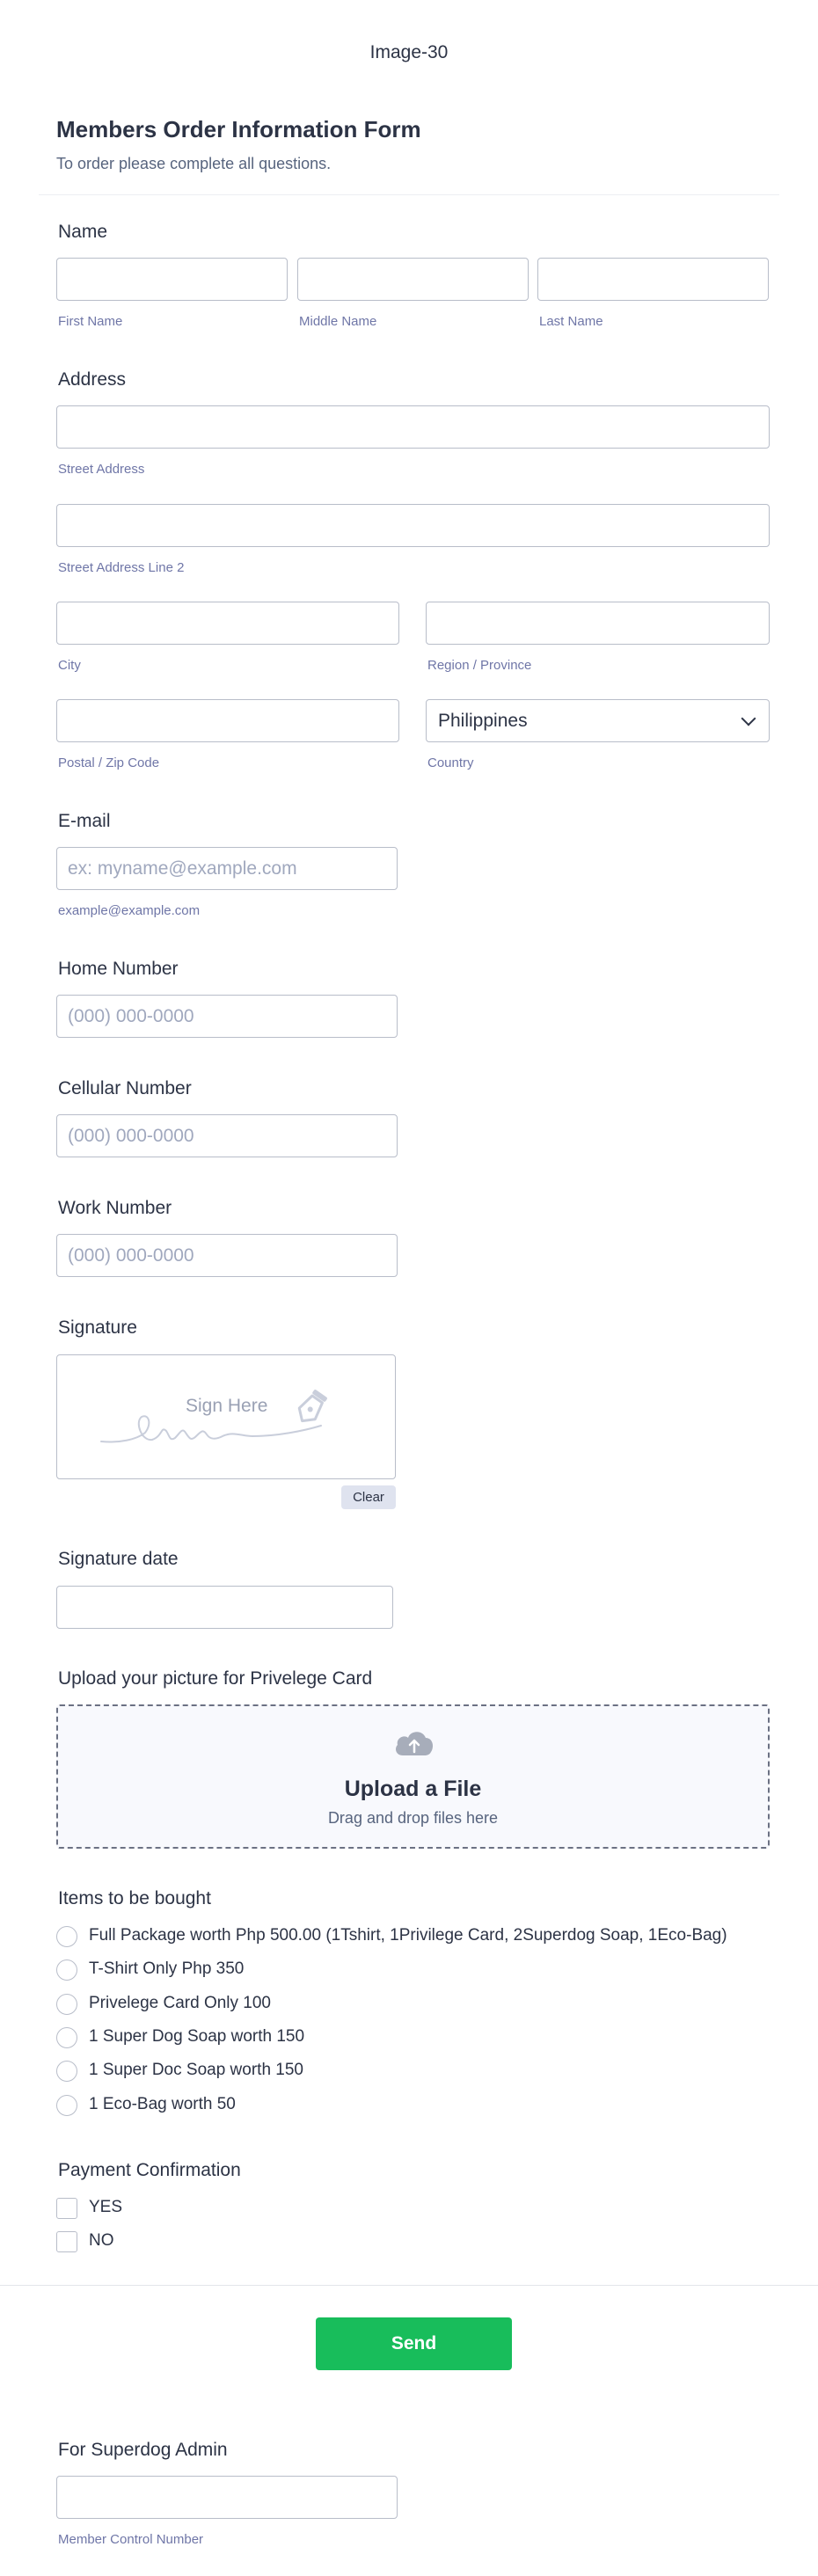  I want to click on work-number-label: Work Number, so click(115, 1208).